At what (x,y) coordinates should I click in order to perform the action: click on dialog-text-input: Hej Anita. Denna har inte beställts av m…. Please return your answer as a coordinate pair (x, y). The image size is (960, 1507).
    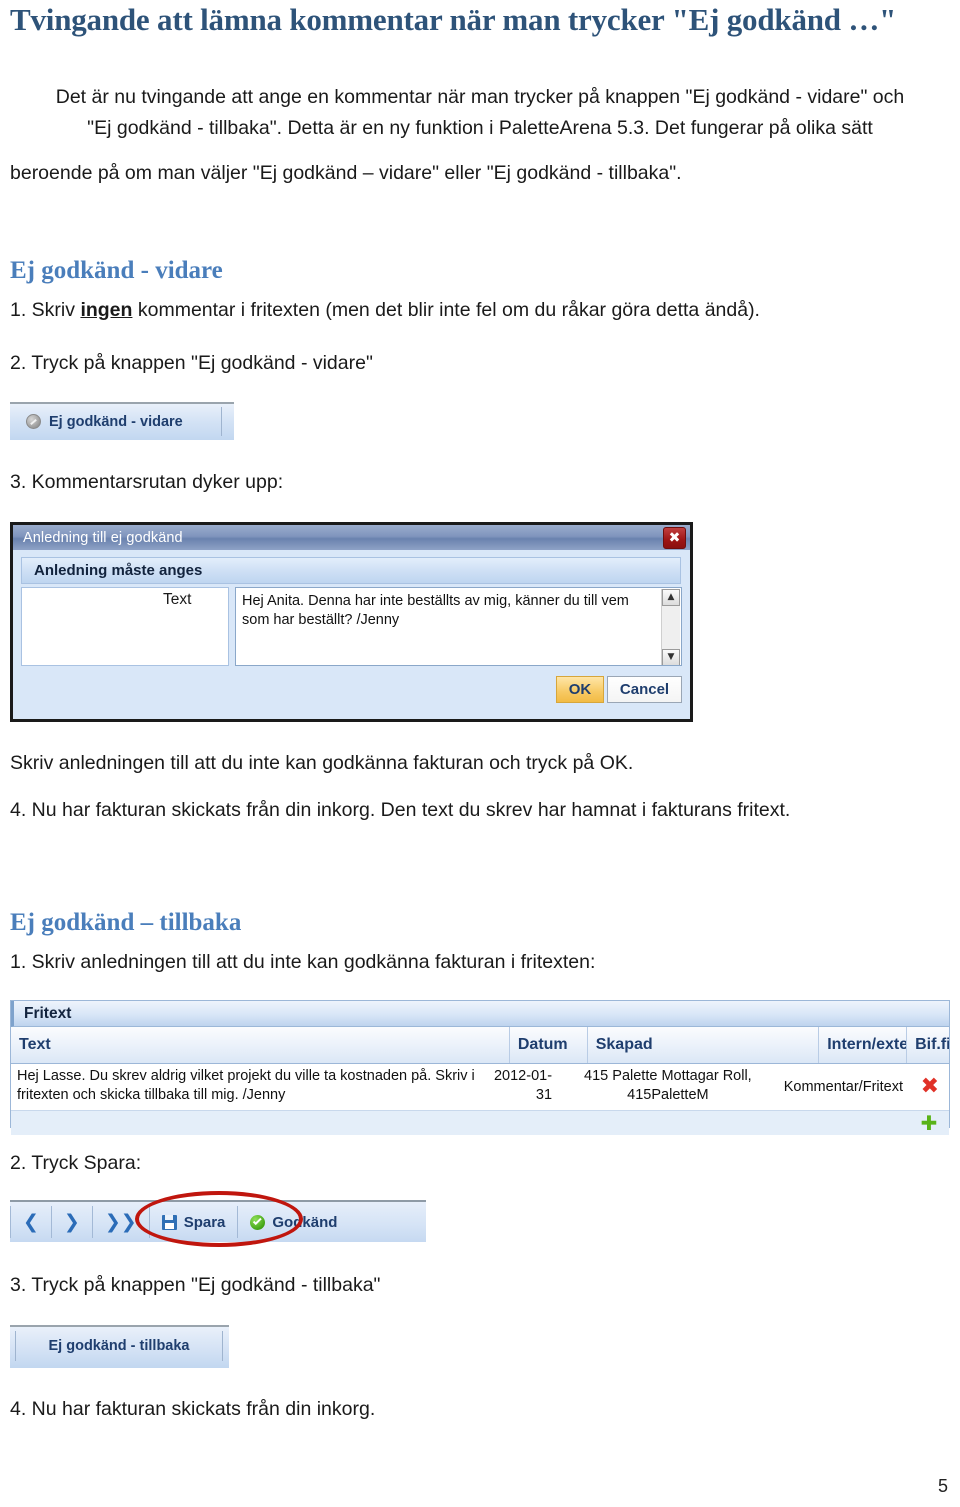
    Looking at the image, I should click on (458, 626).